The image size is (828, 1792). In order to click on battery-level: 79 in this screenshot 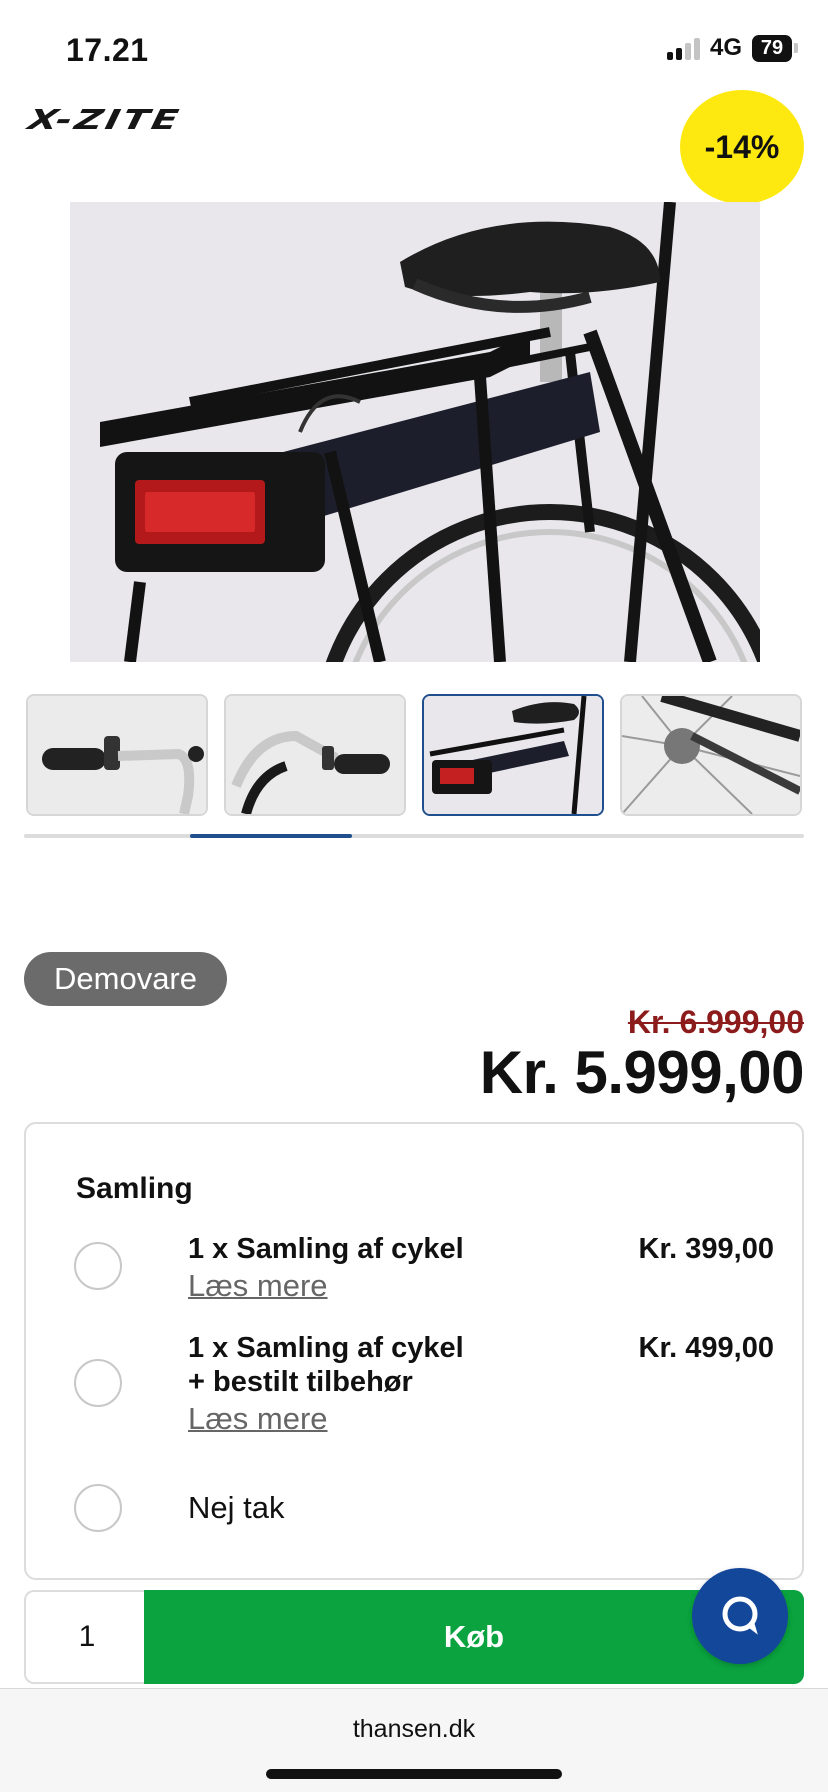, I will do `click(772, 48)`.